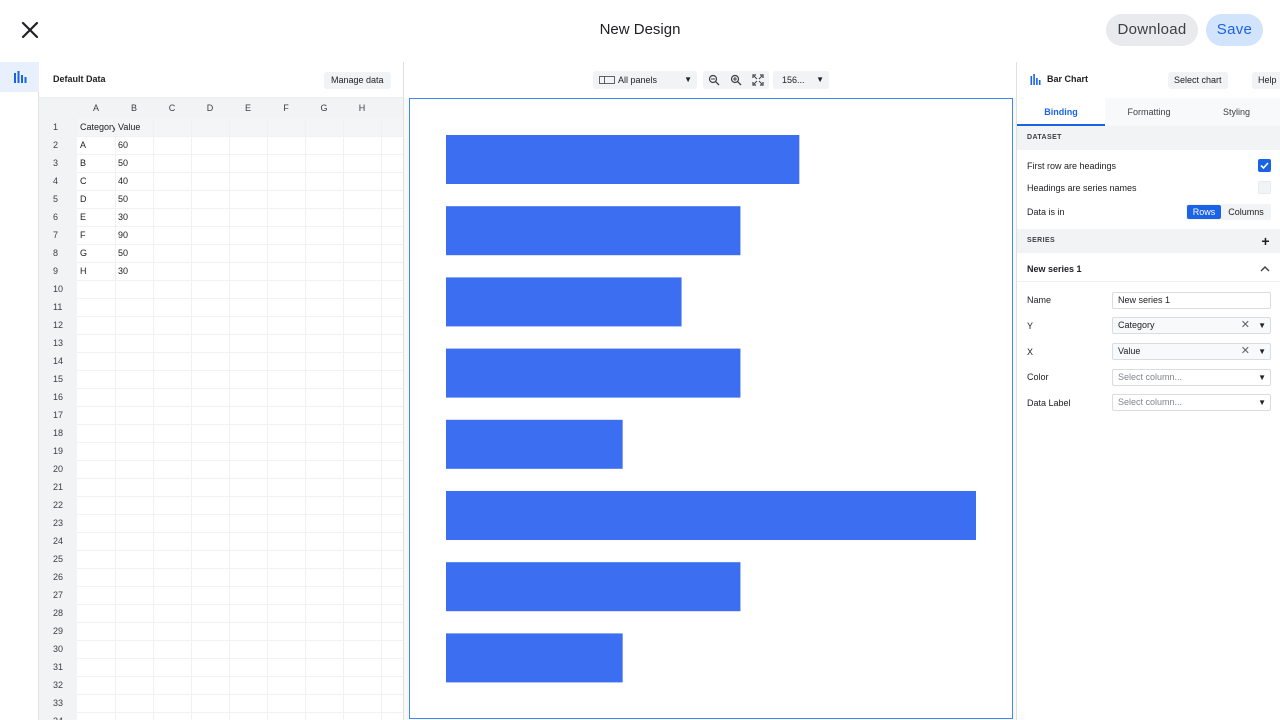  Describe the element at coordinates (714, 80) in the screenshot. I see `zoom-out-icon` at that location.